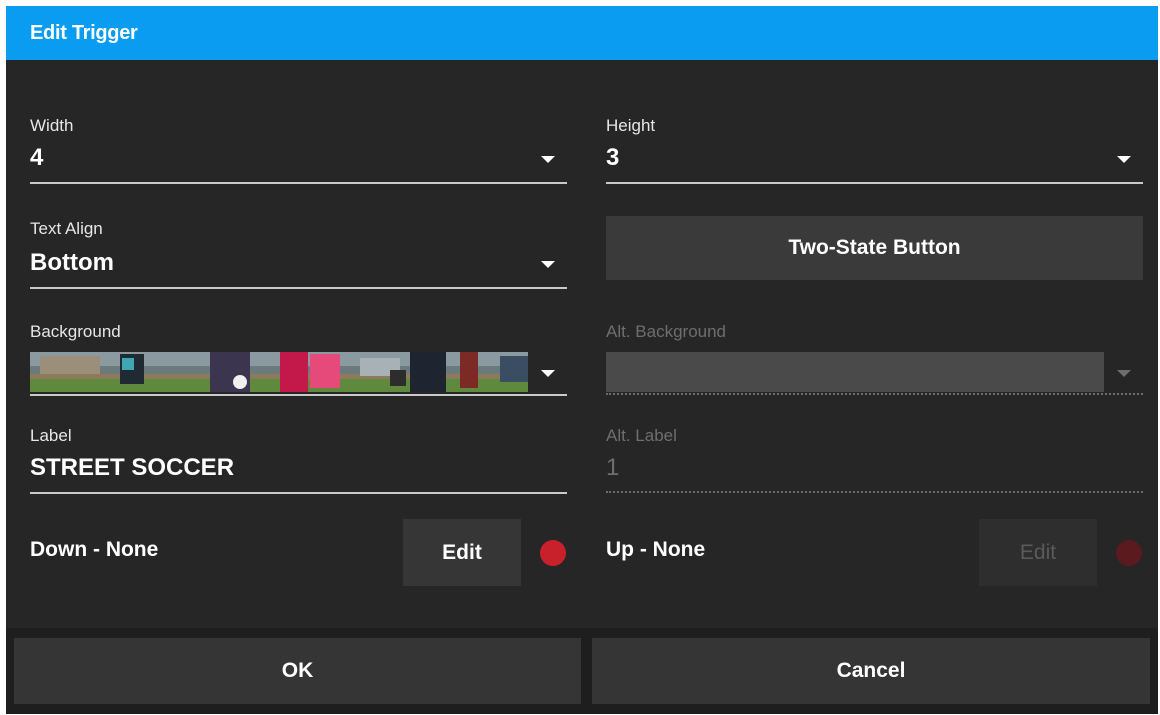 This screenshot has width=1160, height=715. Describe the element at coordinates (37, 157) in the screenshot. I see `width-value: 4` at that location.